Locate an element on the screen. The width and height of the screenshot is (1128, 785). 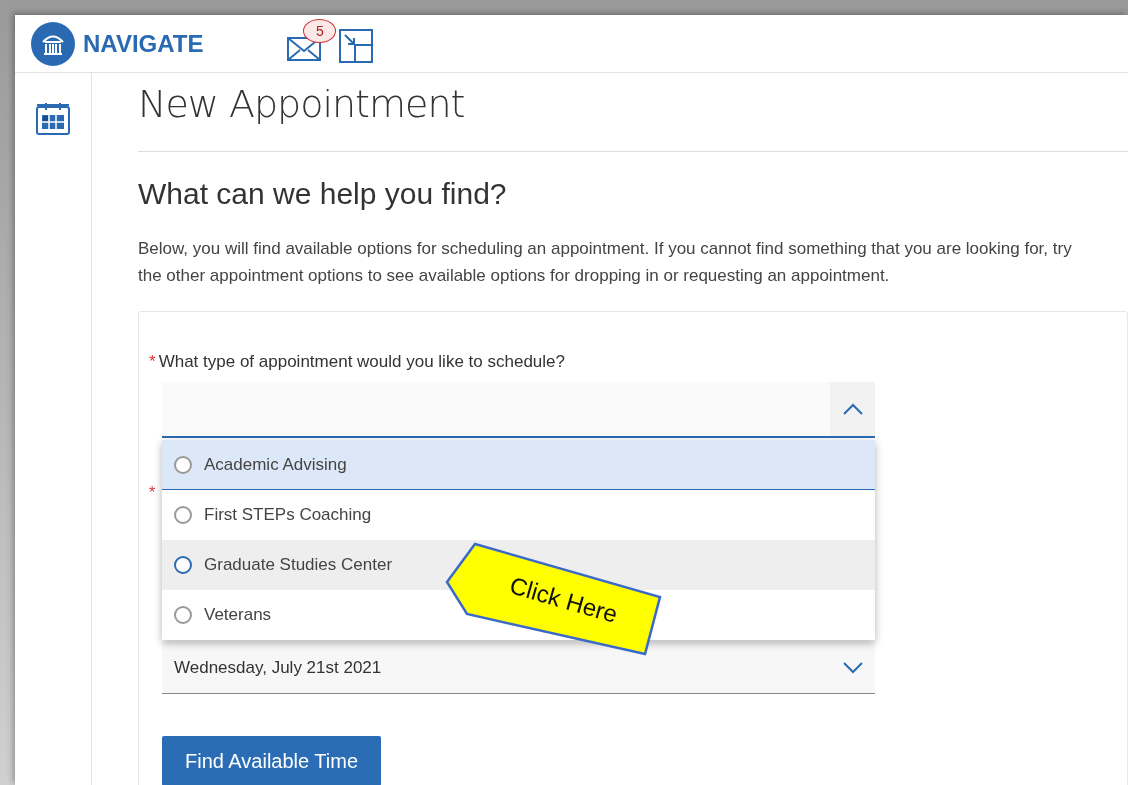
mail-icon is located at coordinates (304, 48).